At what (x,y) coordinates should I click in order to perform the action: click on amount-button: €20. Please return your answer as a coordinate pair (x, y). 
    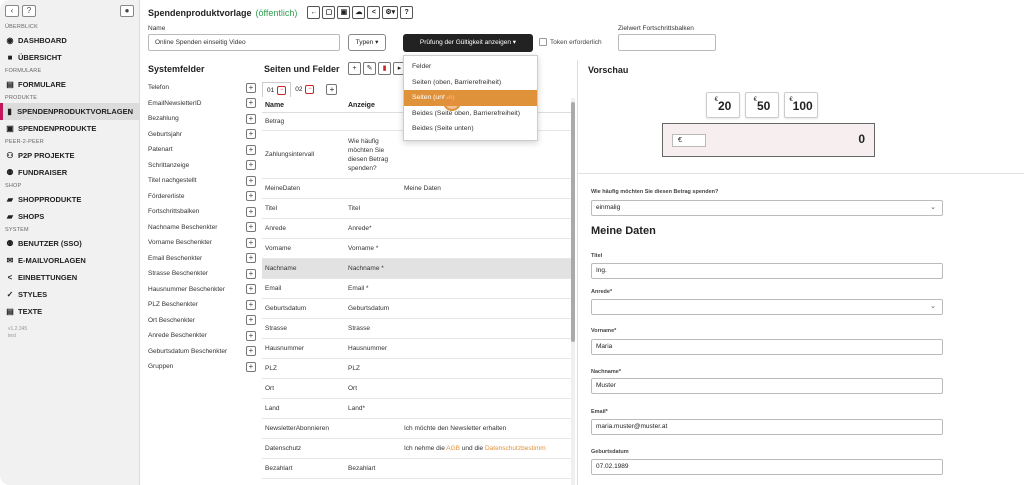
    Looking at the image, I should click on (723, 105).